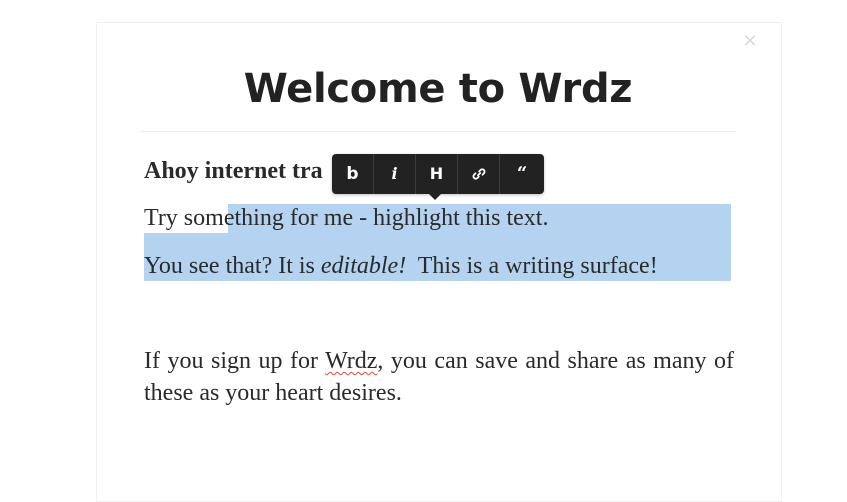 This screenshot has width=847, height=502. I want to click on italic-icon: i, so click(394, 173).